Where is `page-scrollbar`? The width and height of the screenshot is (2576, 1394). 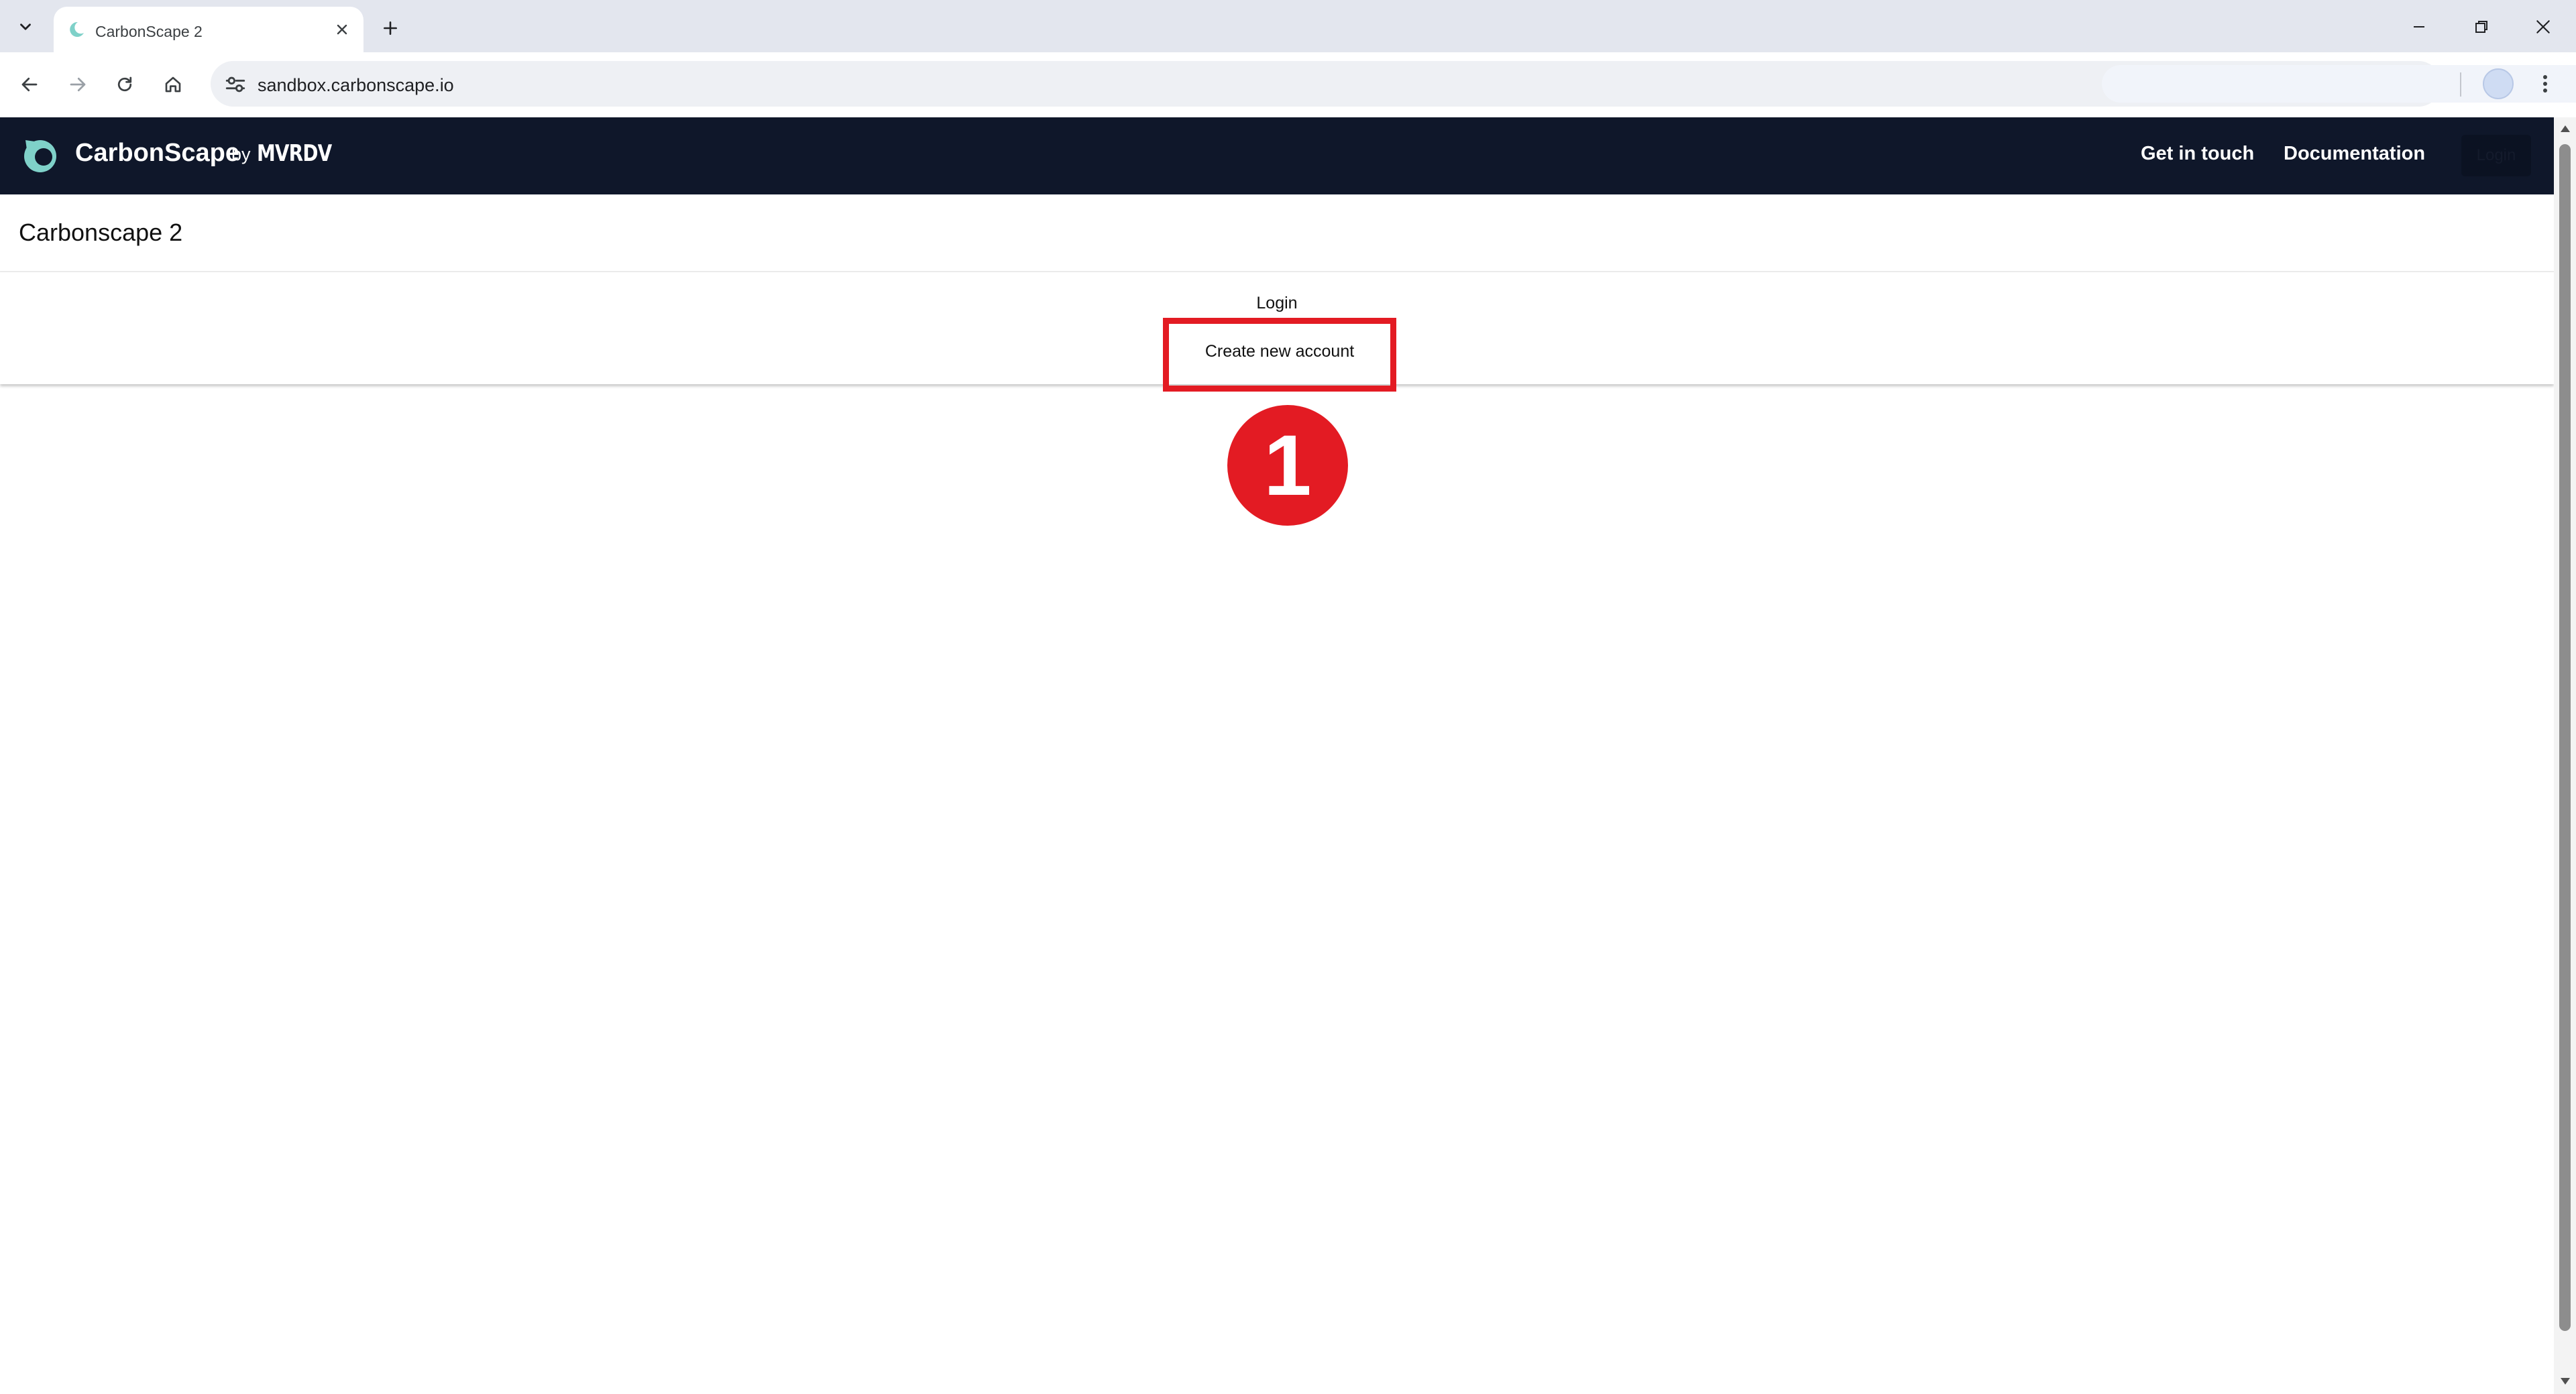
page-scrollbar is located at coordinates (2565, 755).